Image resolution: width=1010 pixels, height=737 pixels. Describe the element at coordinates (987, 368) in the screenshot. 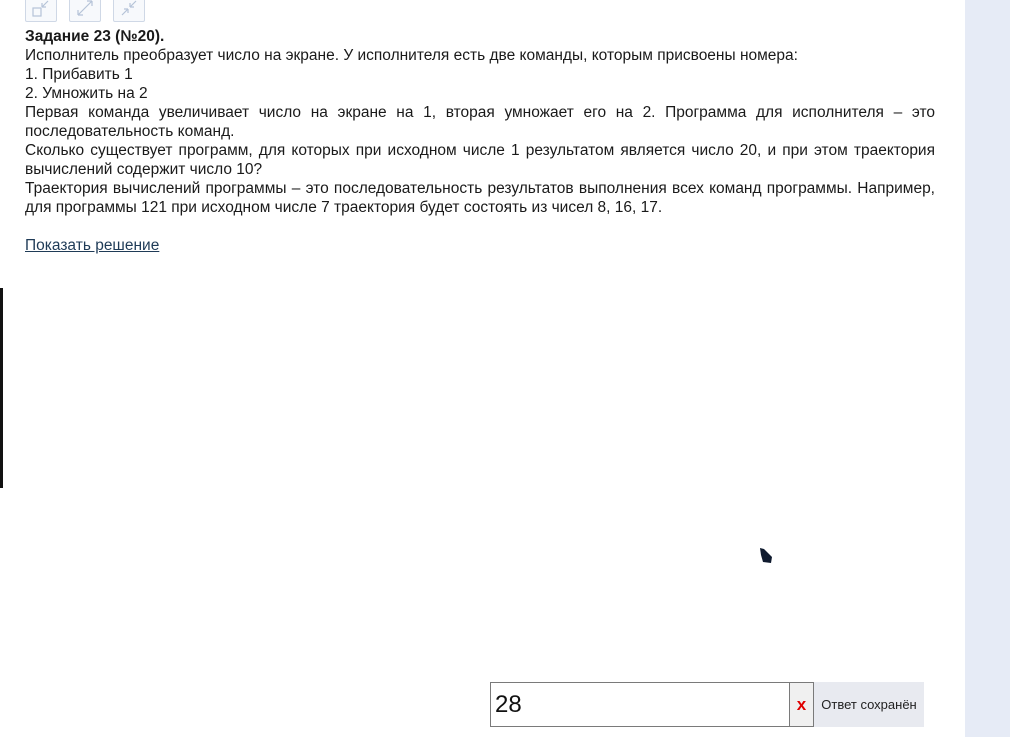

I see `right-side-panel` at that location.